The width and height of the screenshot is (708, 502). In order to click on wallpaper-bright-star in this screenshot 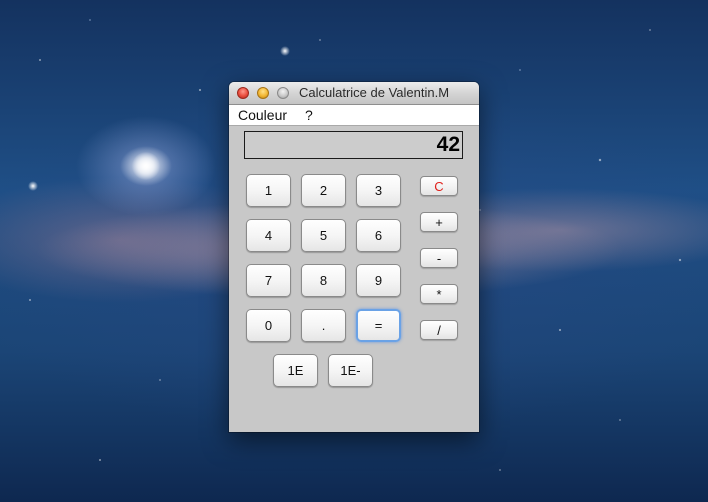, I will do `click(146, 166)`.